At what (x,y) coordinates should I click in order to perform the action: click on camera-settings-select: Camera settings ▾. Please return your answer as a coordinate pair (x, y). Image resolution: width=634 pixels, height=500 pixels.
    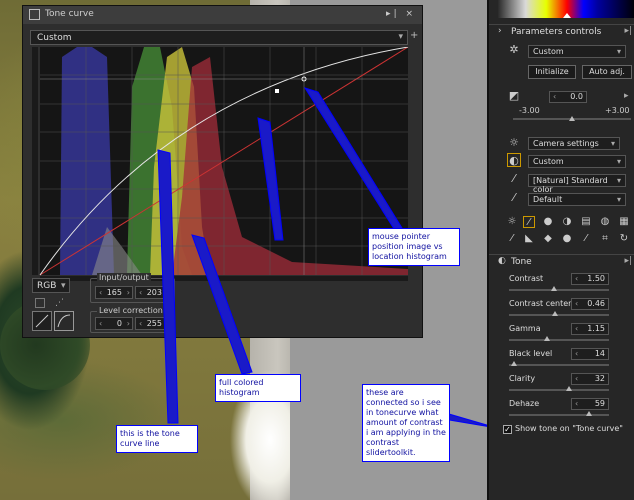
    Looking at the image, I should click on (574, 143).